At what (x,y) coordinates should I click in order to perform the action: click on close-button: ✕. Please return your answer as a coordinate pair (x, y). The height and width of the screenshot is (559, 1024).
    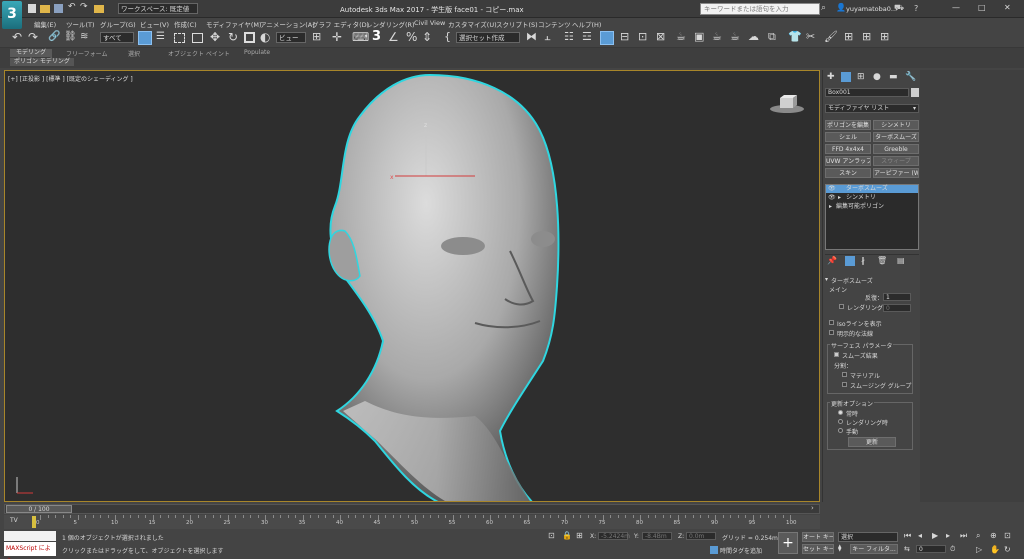
    Looking at the image, I should click on (1007, 7).